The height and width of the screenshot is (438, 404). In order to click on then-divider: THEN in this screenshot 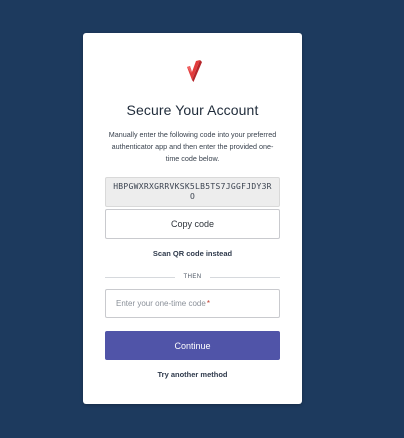, I will do `click(192, 277)`.